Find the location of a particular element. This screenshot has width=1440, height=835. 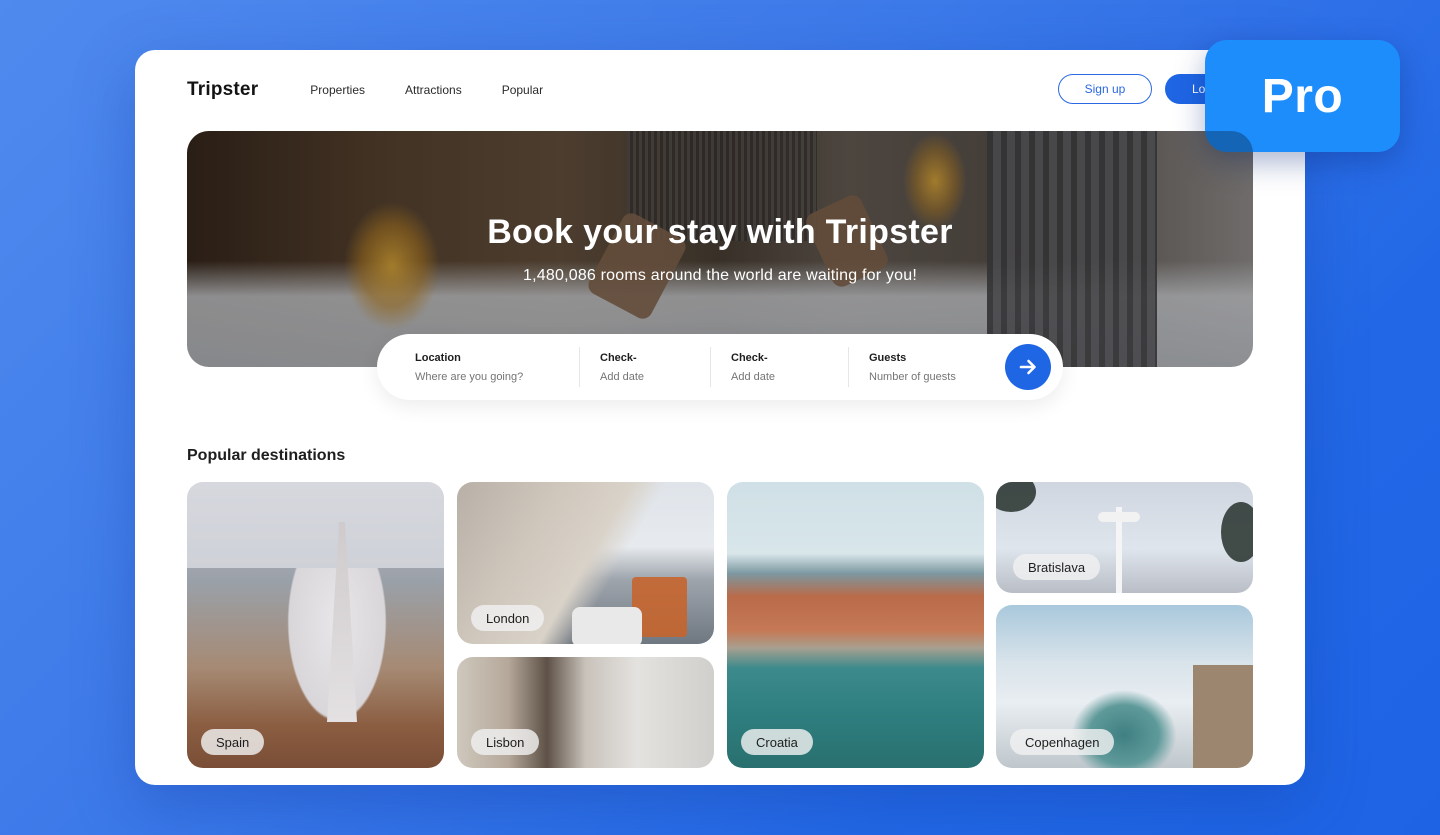

destination-label: Bratislava is located at coordinates (1057, 567).